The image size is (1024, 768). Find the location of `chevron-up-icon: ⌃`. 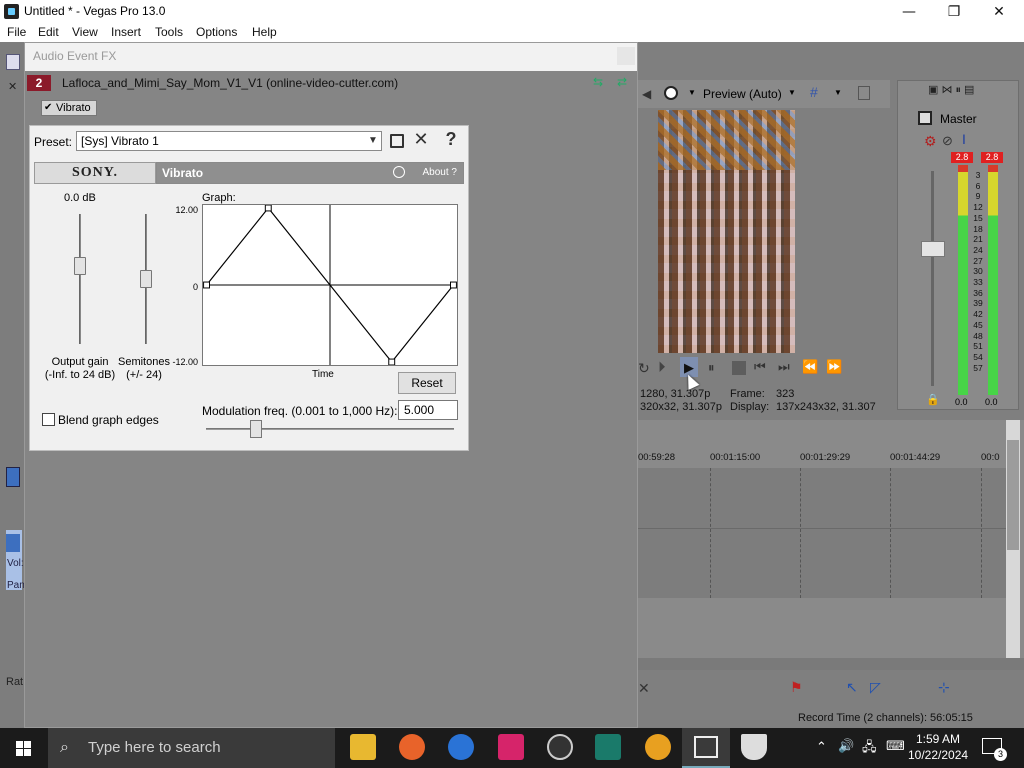

chevron-up-icon: ⌃ is located at coordinates (821, 747).